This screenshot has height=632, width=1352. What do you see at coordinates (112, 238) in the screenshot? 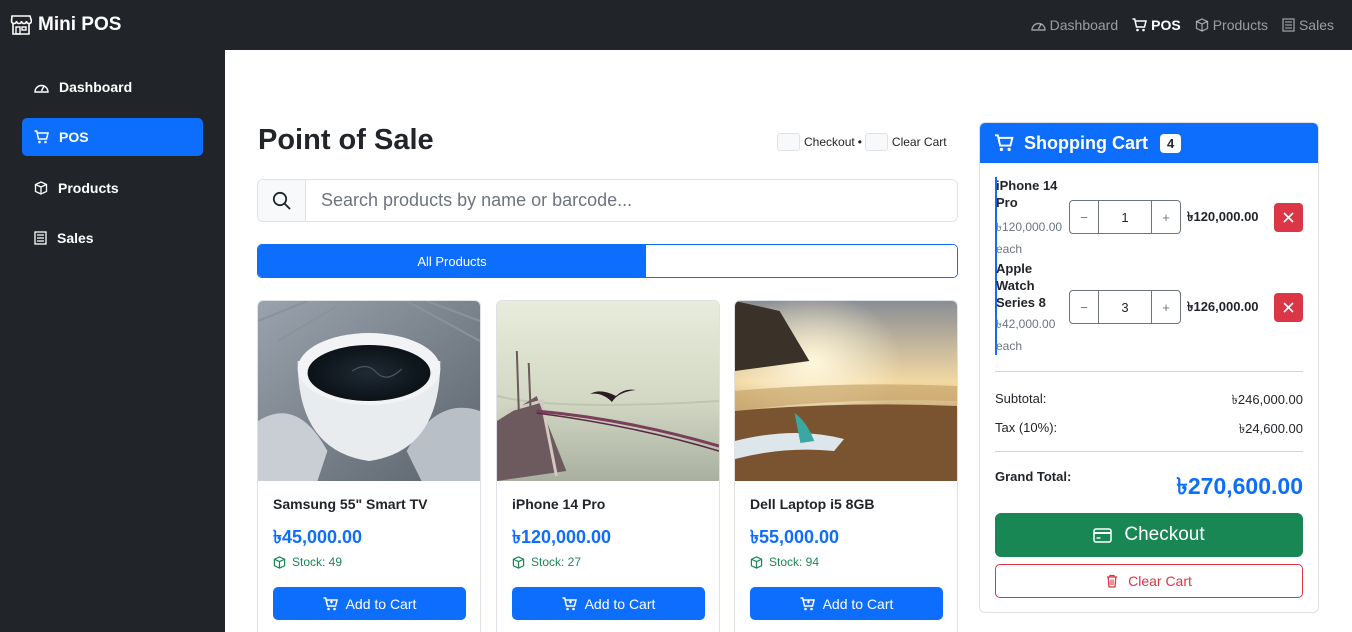
I see `sidebar-item-sales: Sales` at bounding box center [112, 238].